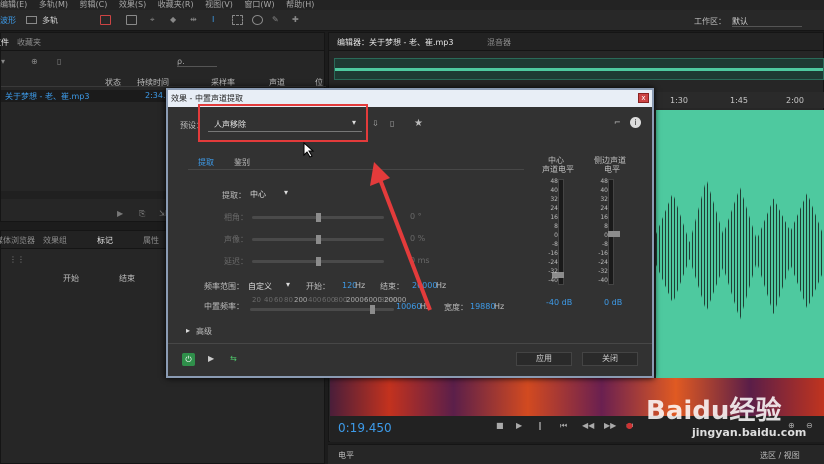  Describe the element at coordinates (127, 278) in the screenshot. I see `col-end: 结束` at that location.